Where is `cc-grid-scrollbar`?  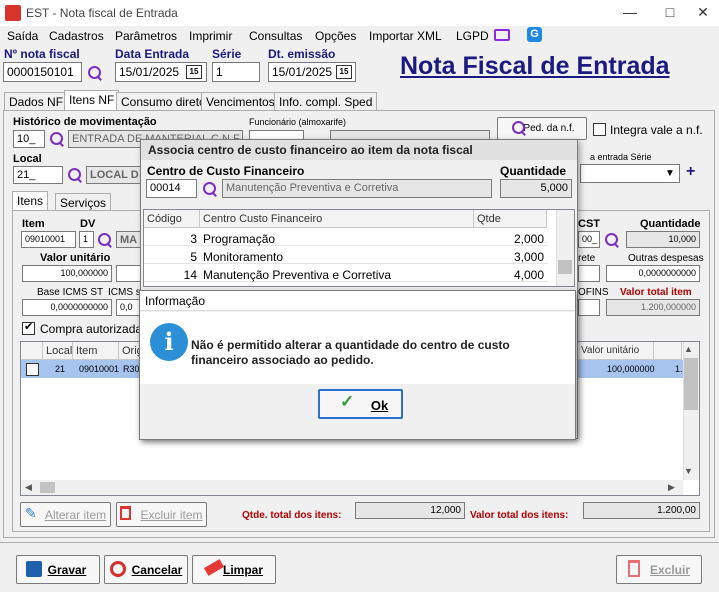 cc-grid-scrollbar is located at coordinates (565, 248).